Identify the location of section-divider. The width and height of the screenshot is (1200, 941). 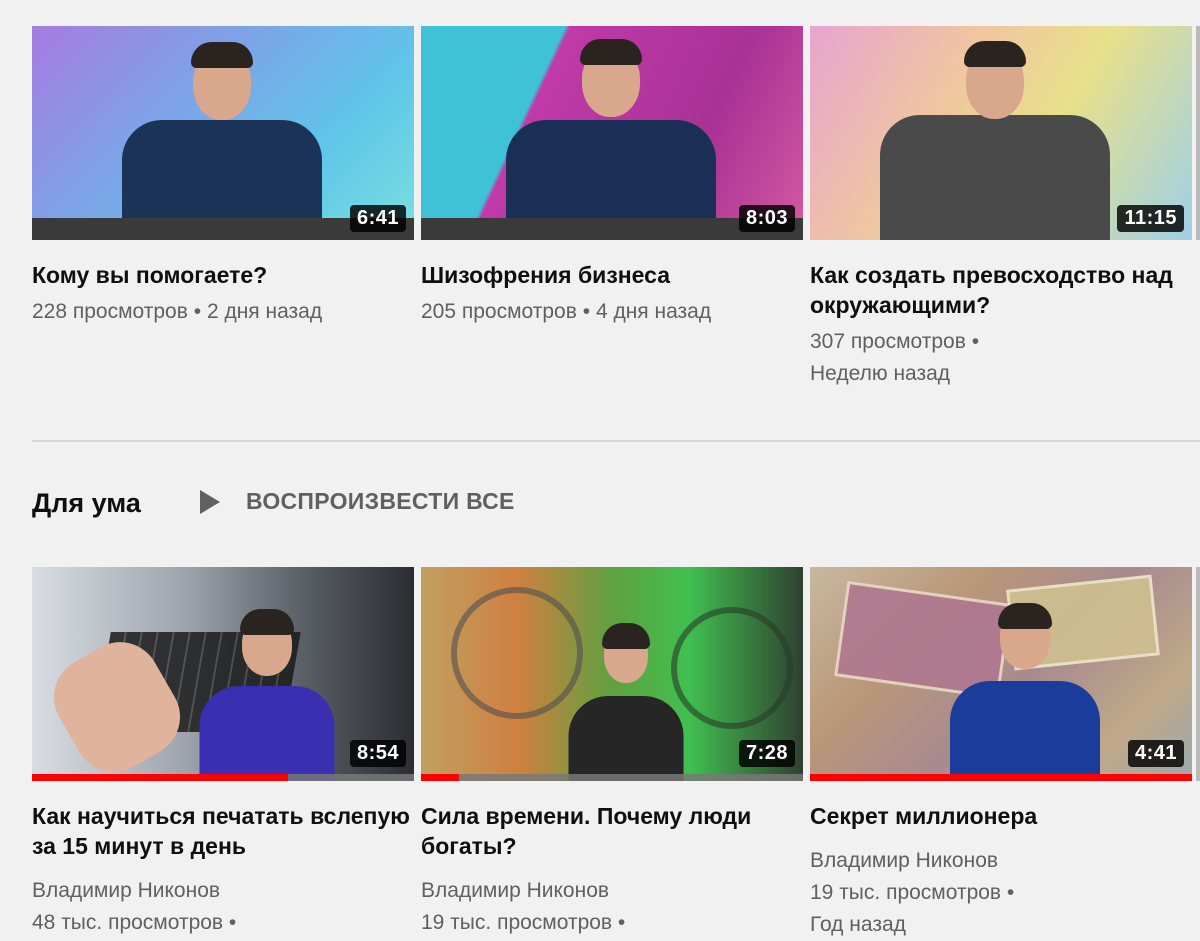
(616, 441).